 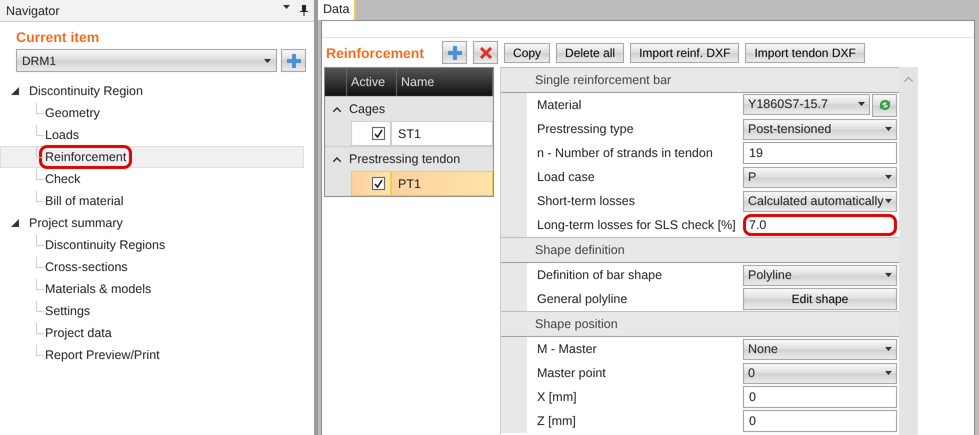 I want to click on edit-shape-button: Edit shape, so click(x=820, y=299).